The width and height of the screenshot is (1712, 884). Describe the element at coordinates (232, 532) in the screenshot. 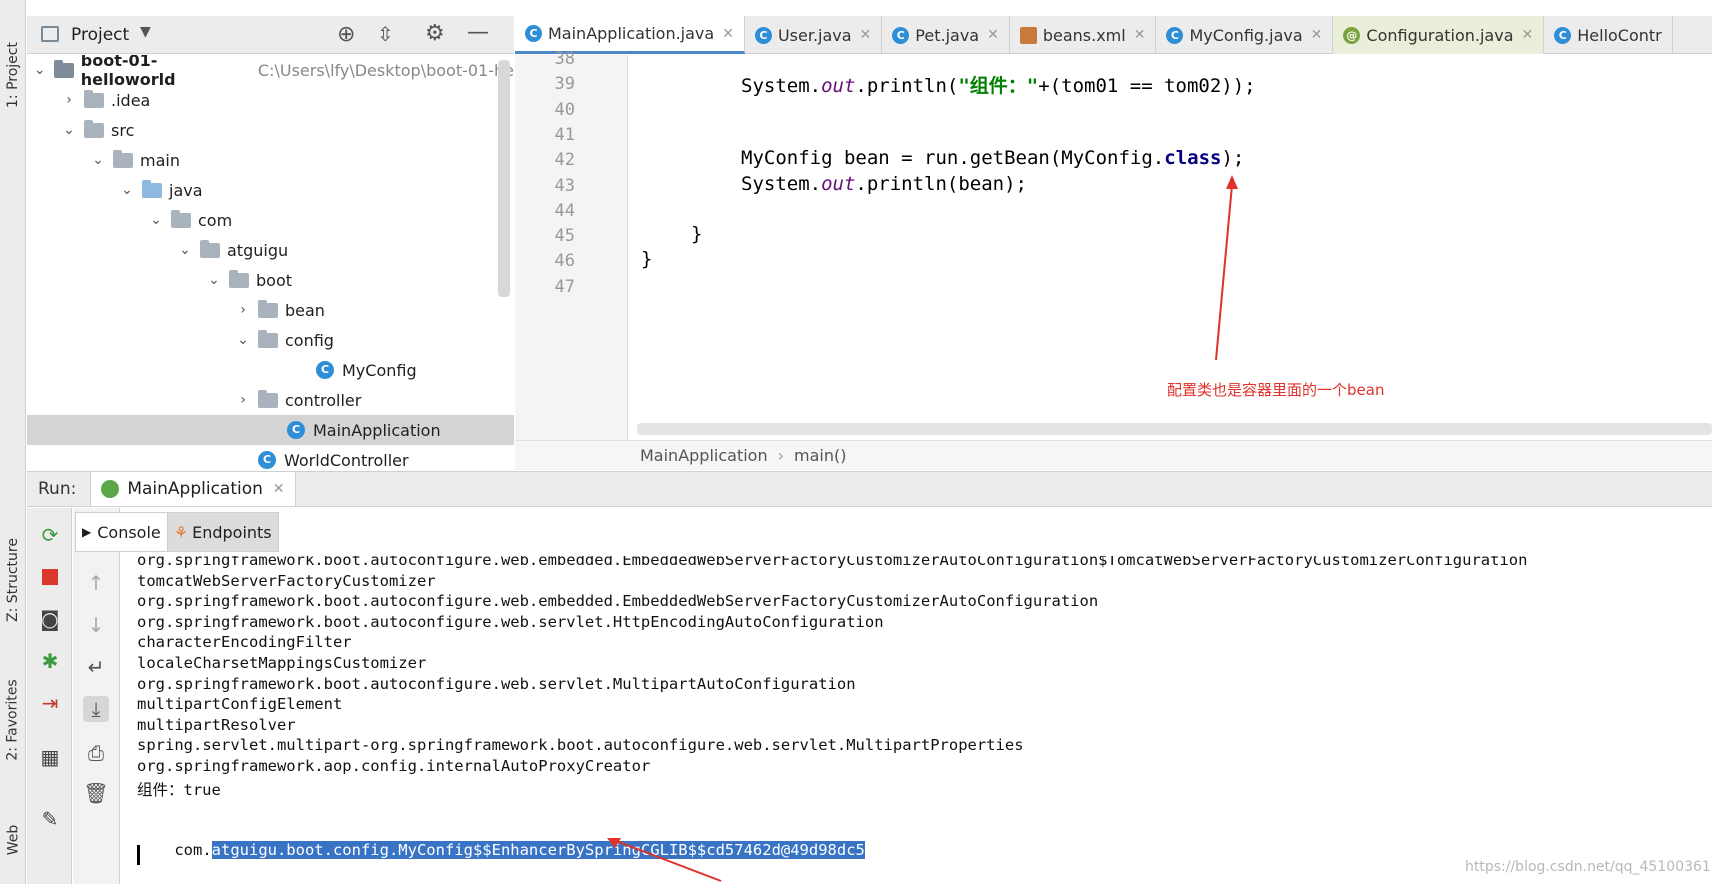

I see `tab-endpoints-label: Endpoints` at that location.